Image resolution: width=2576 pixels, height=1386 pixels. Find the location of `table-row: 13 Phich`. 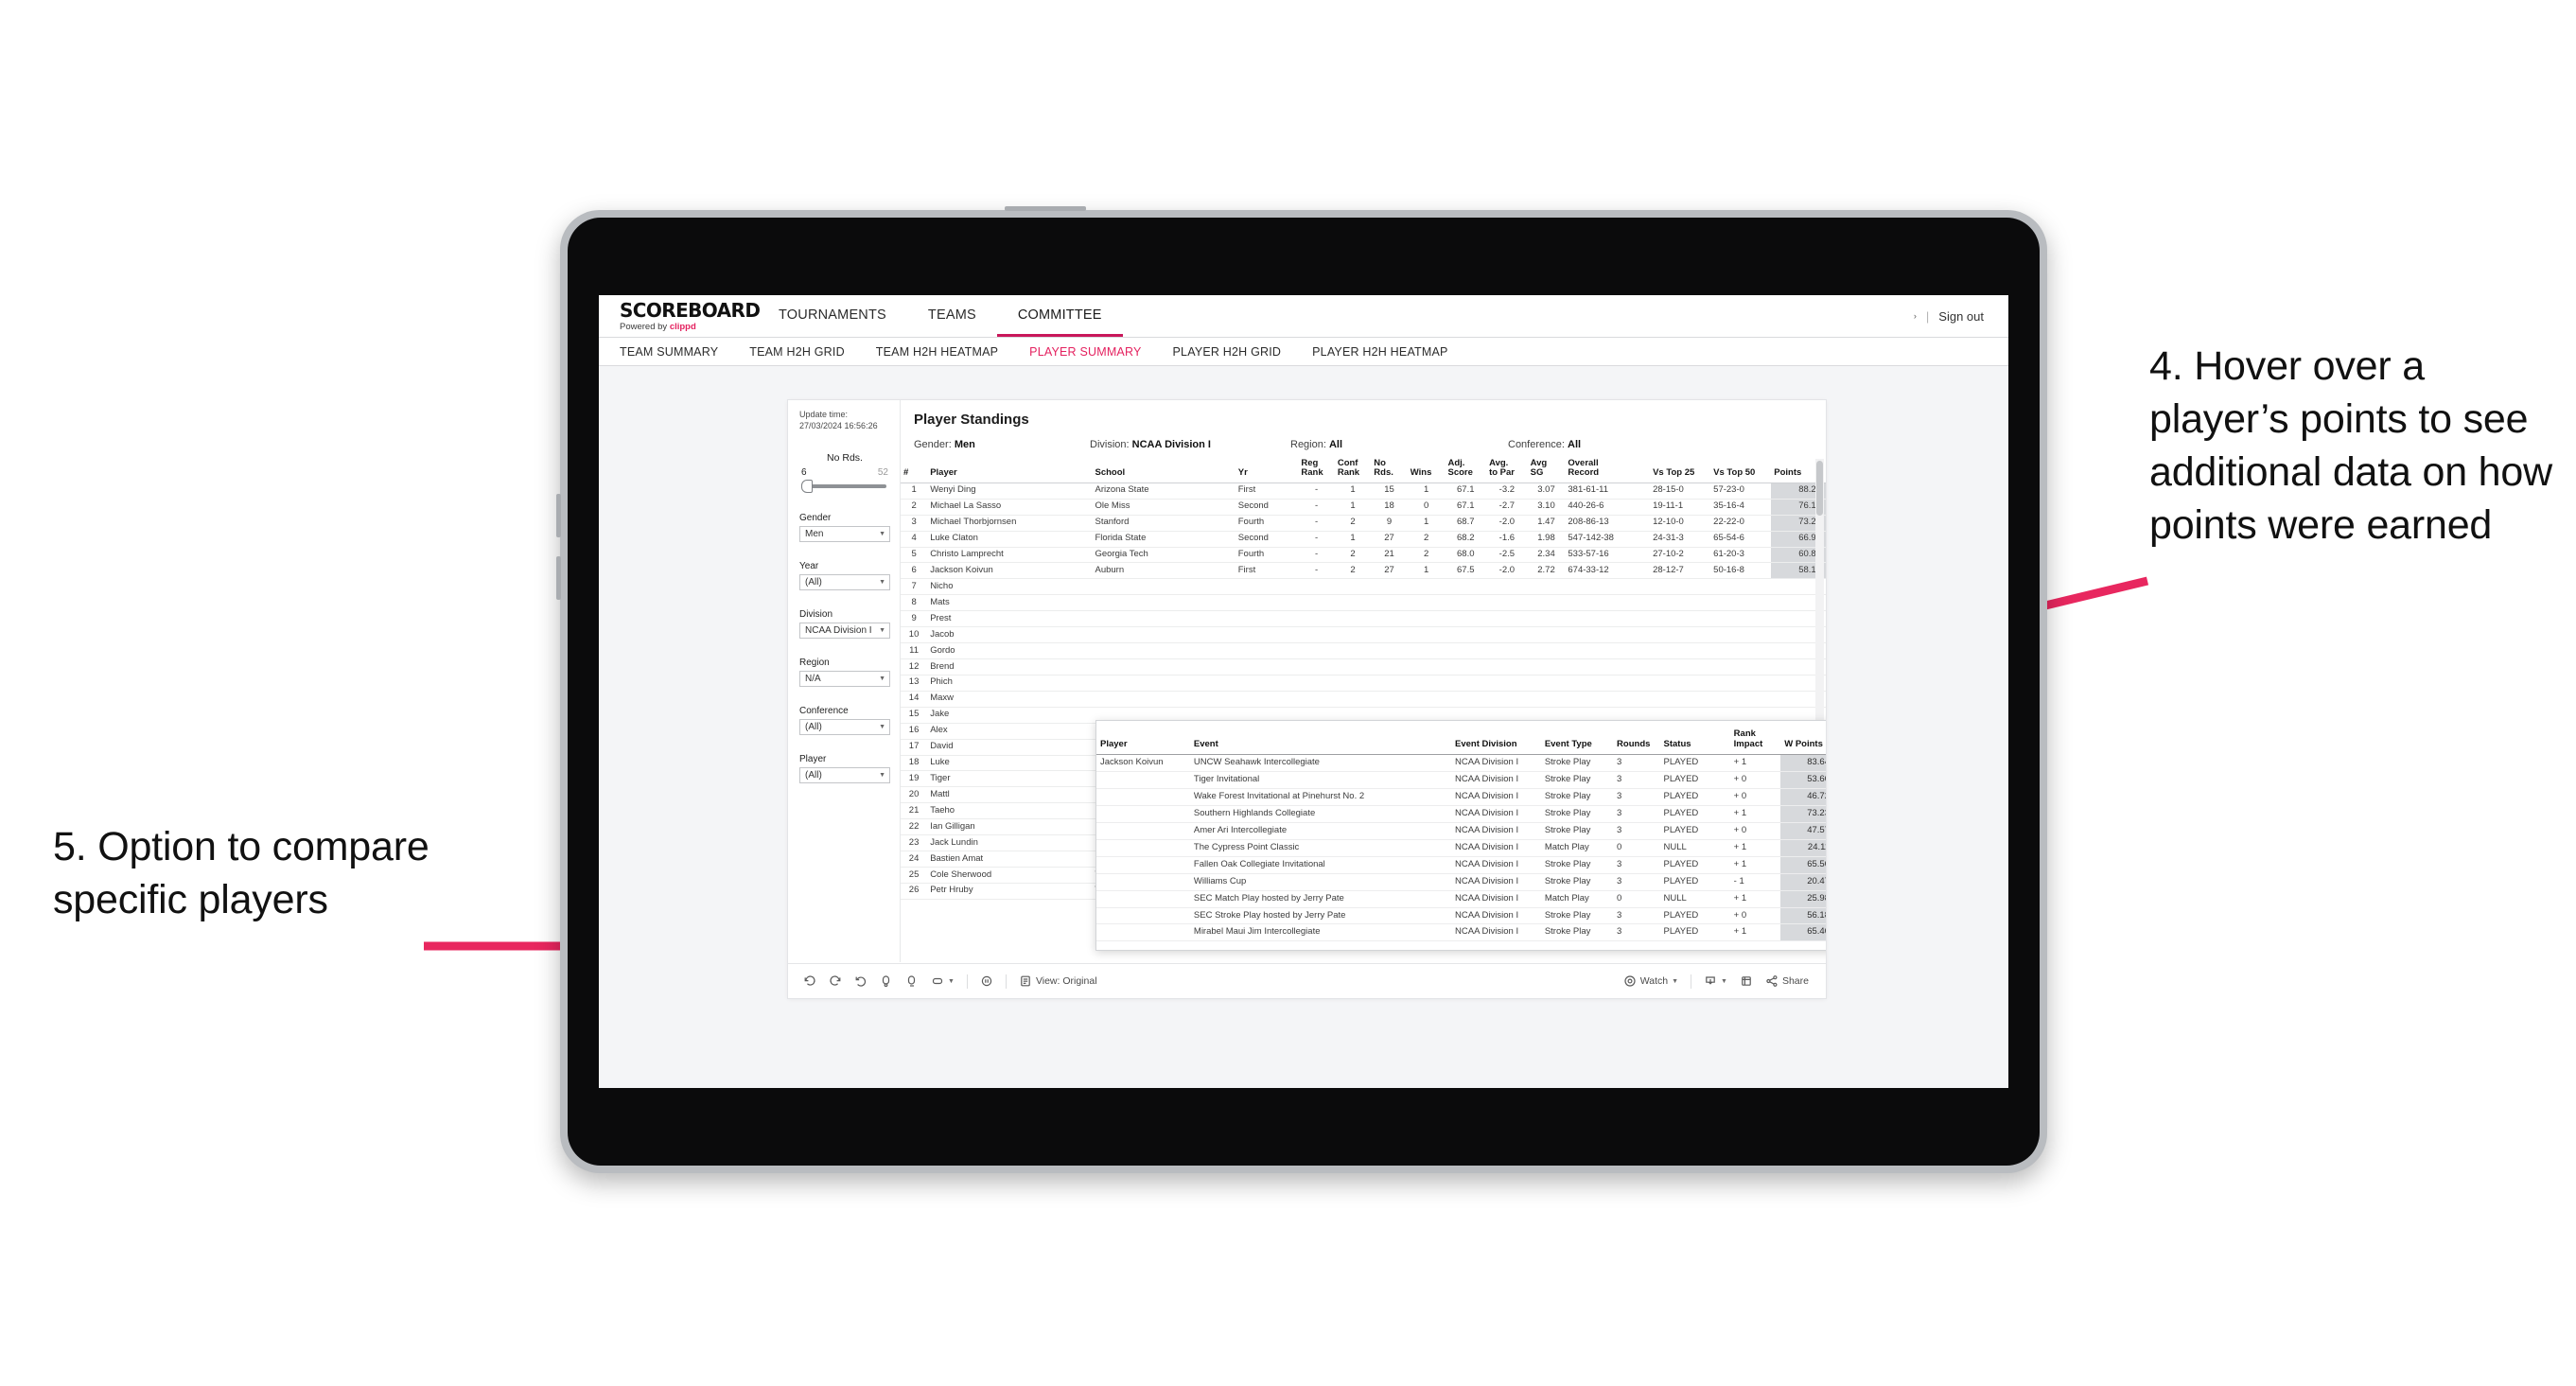

table-row: 13 Phich is located at coordinates (1363, 683).